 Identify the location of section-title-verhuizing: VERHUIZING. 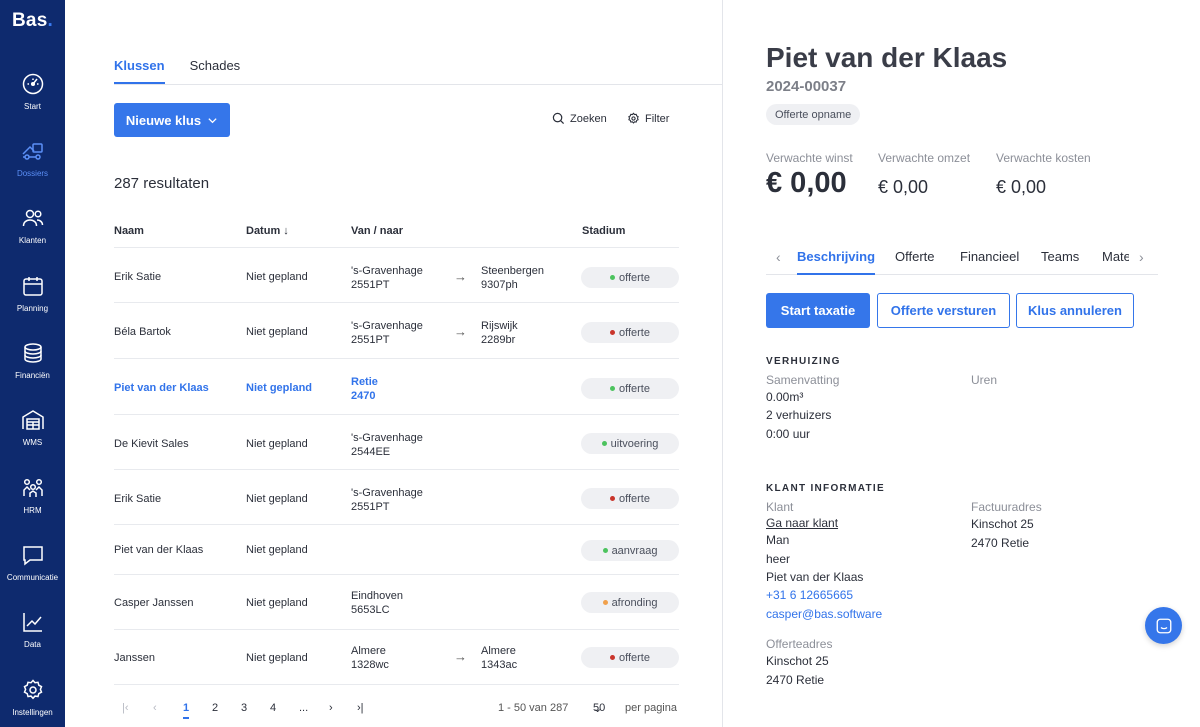
(803, 361).